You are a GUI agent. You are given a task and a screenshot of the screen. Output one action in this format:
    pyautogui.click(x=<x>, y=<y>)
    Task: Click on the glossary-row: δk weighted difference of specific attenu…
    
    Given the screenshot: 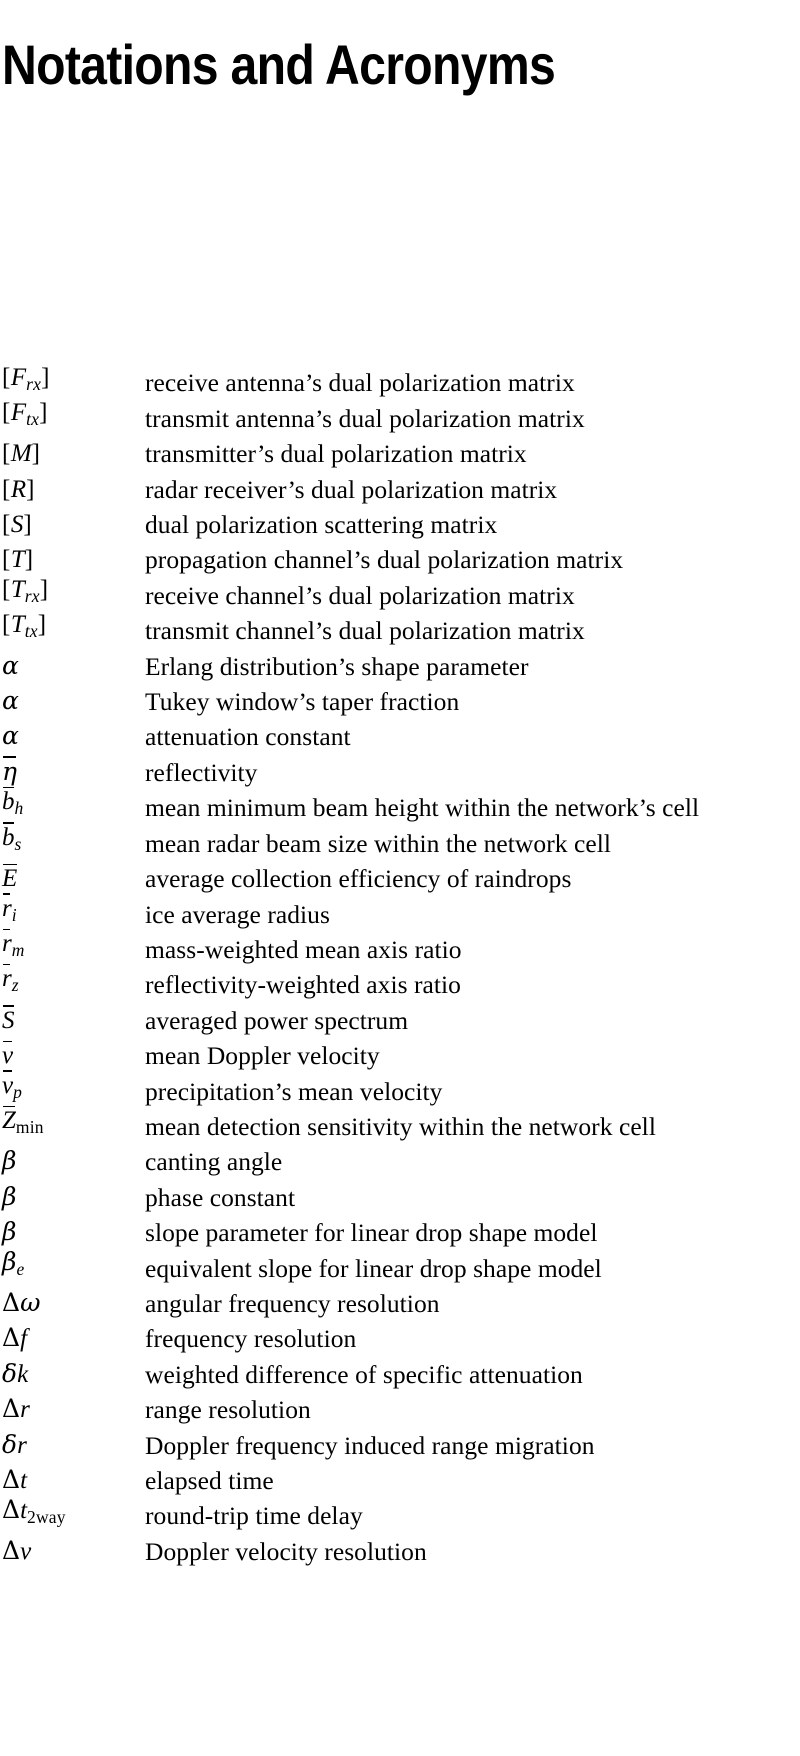 What is the action you would take?
    pyautogui.click(x=400, y=1370)
    